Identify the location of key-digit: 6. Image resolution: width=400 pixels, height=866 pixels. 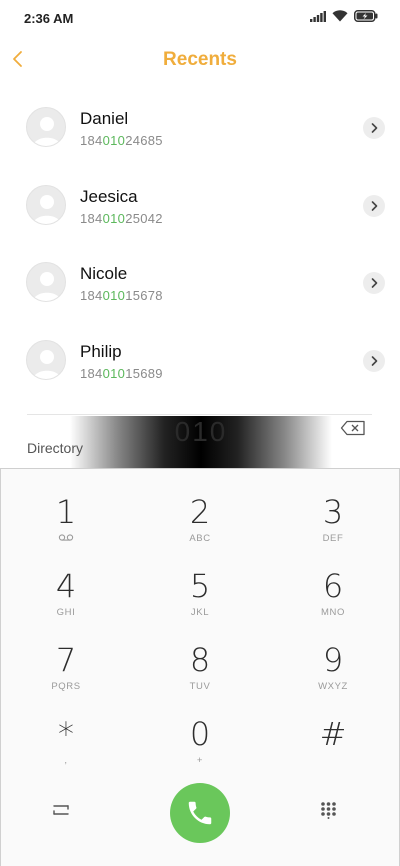
(333, 586).